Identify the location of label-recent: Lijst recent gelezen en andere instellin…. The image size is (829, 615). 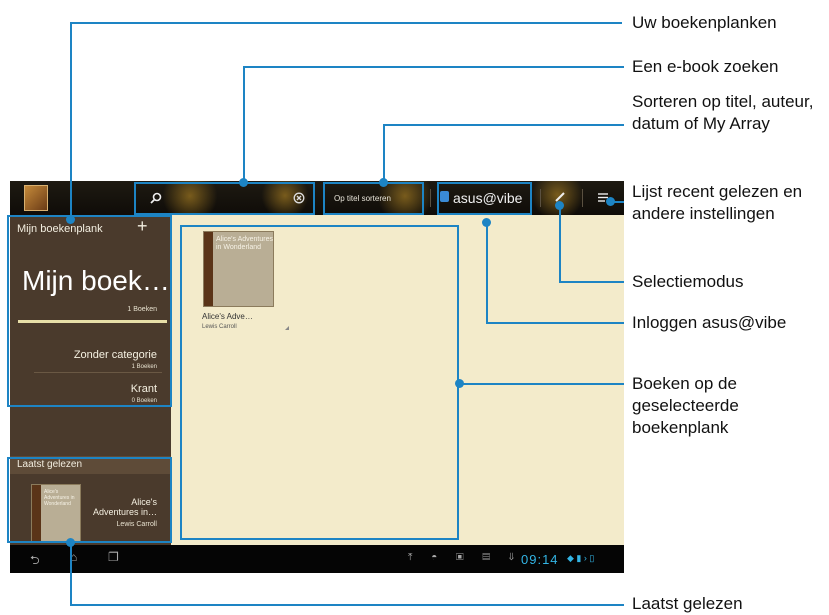
(717, 202).